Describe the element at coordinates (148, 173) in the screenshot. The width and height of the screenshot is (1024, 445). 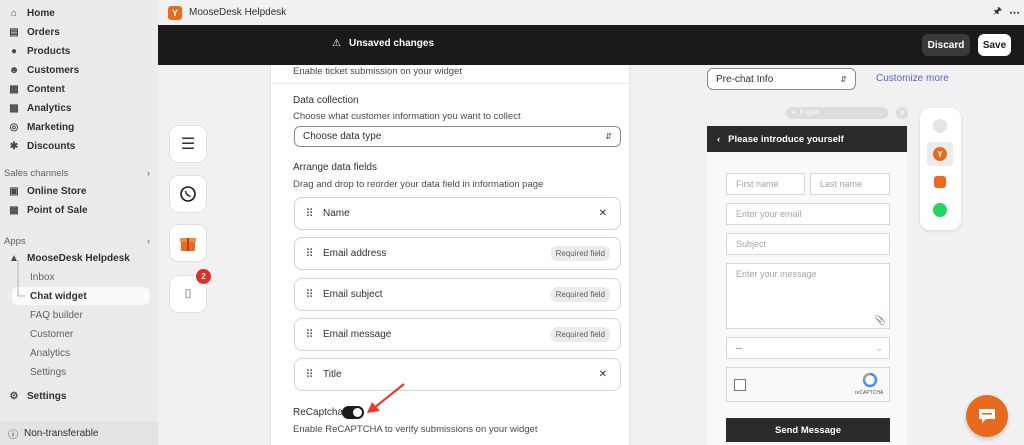
I see `chevron-right-icon: ›` at that location.